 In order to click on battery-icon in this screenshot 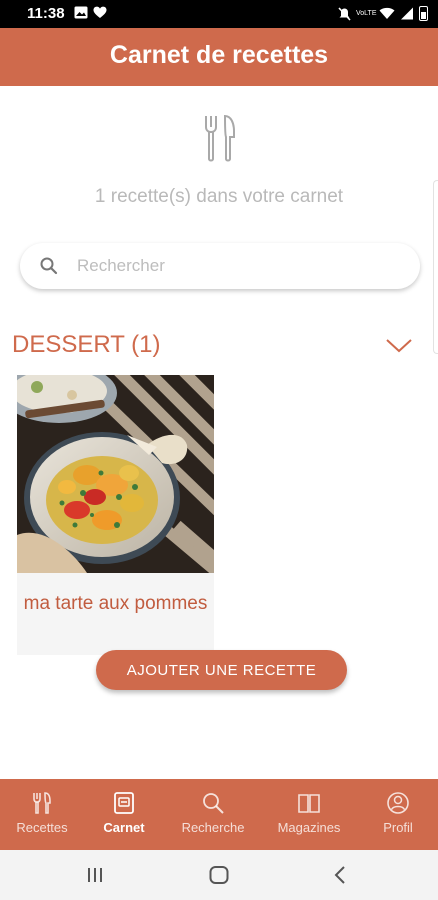, I will do `click(423, 13)`.